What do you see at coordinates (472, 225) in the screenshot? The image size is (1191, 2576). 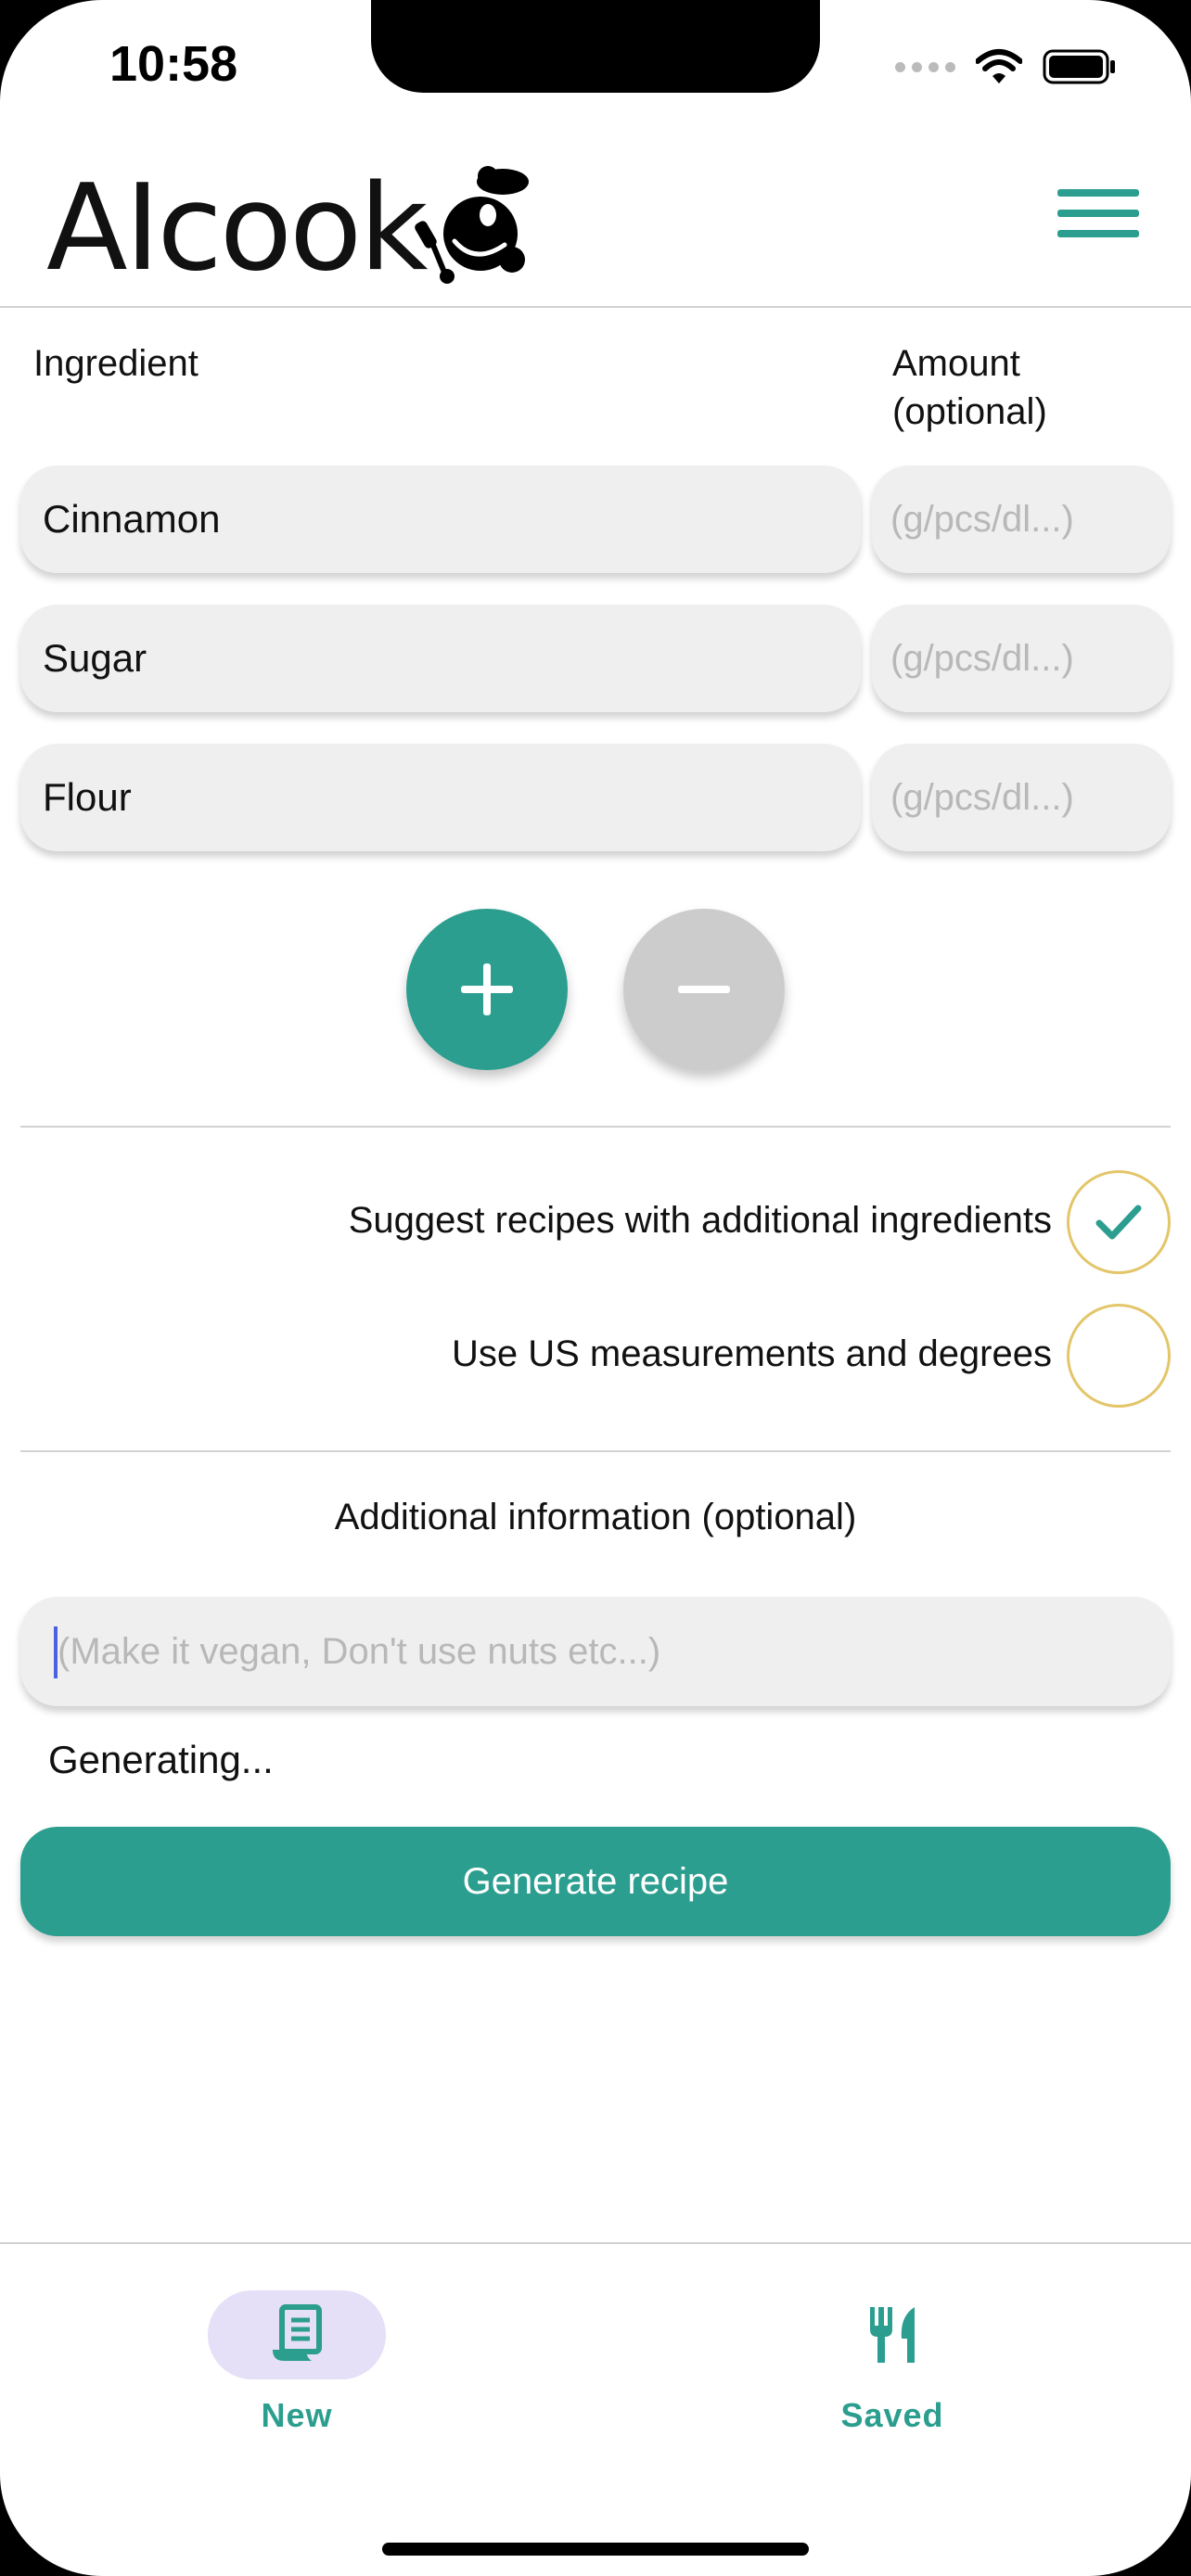 I see `chef-mascot-icon` at bounding box center [472, 225].